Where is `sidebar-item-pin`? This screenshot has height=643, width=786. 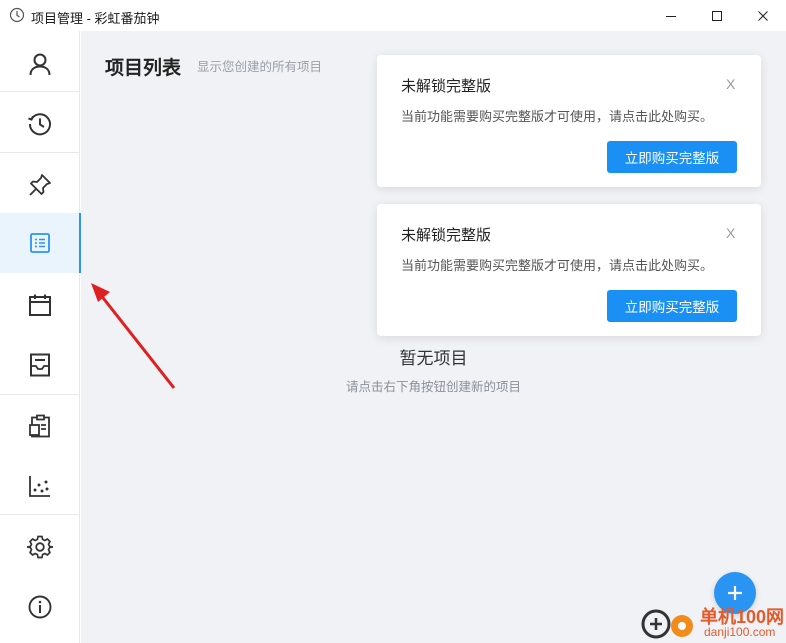
sidebar-item-pin is located at coordinates (40, 185).